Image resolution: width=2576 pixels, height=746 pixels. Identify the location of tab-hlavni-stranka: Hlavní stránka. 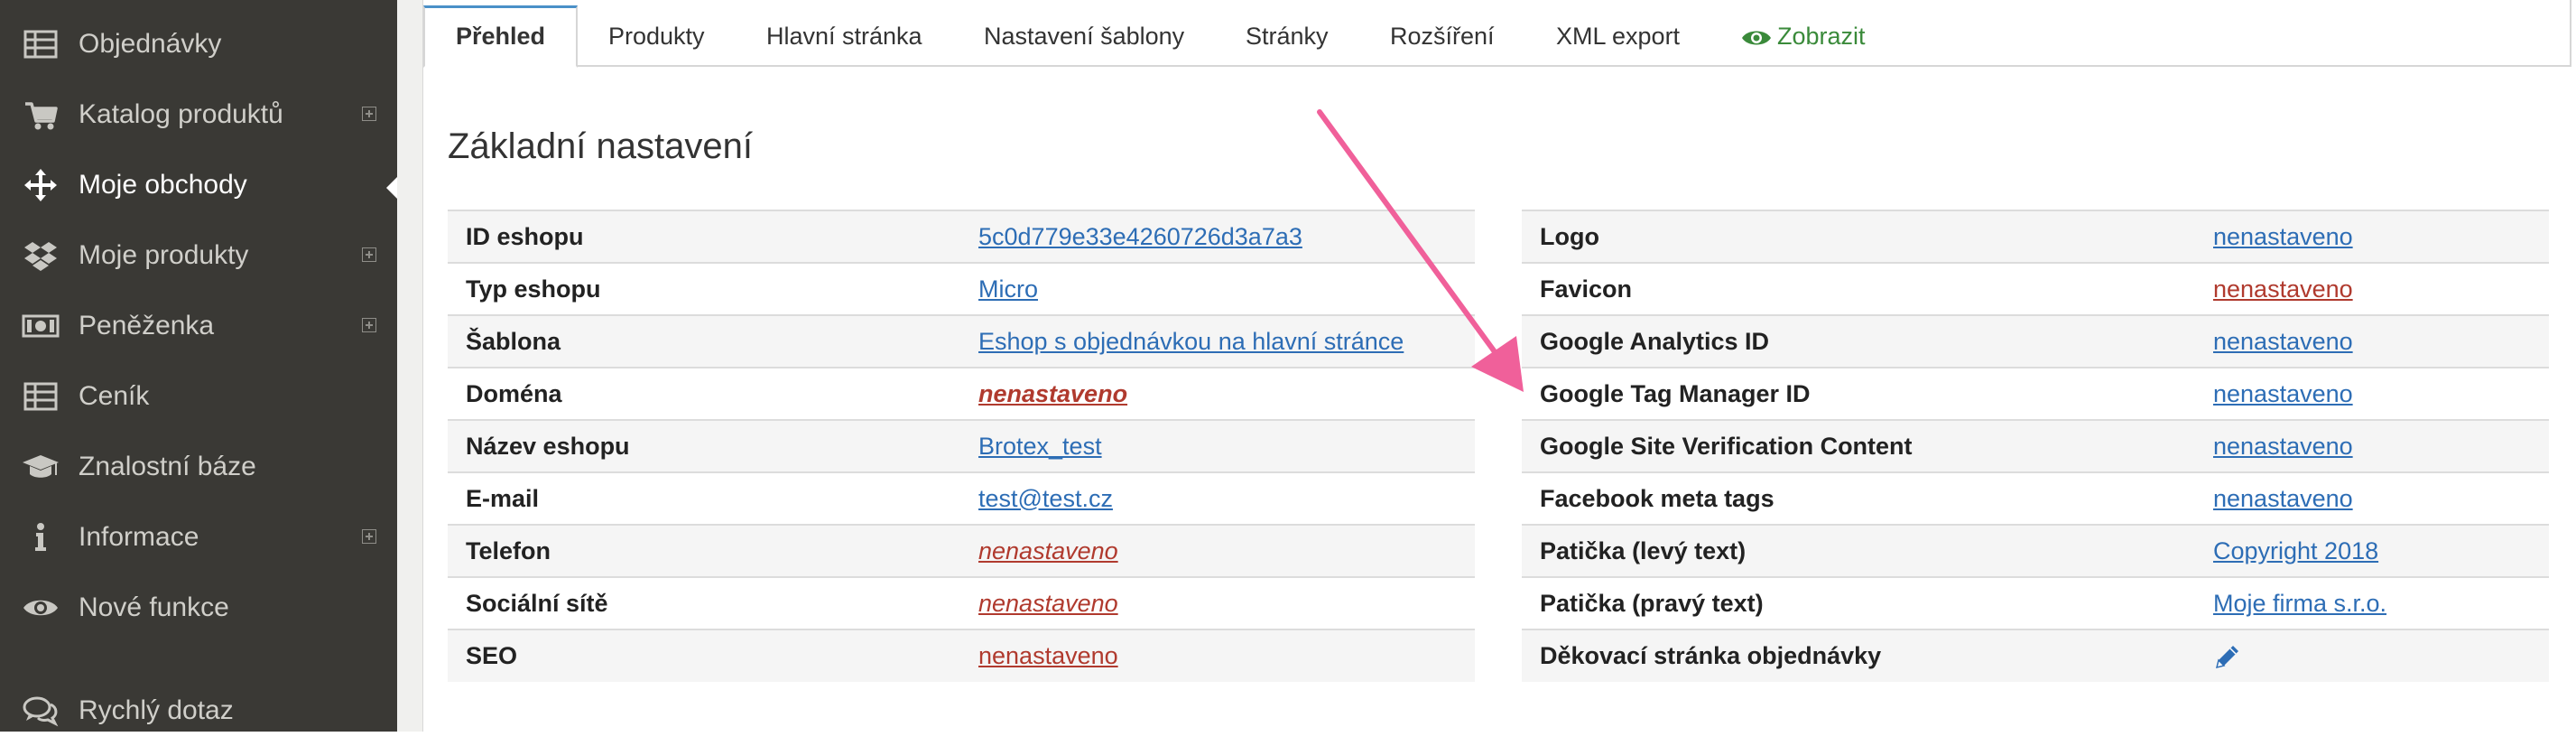
(844, 36).